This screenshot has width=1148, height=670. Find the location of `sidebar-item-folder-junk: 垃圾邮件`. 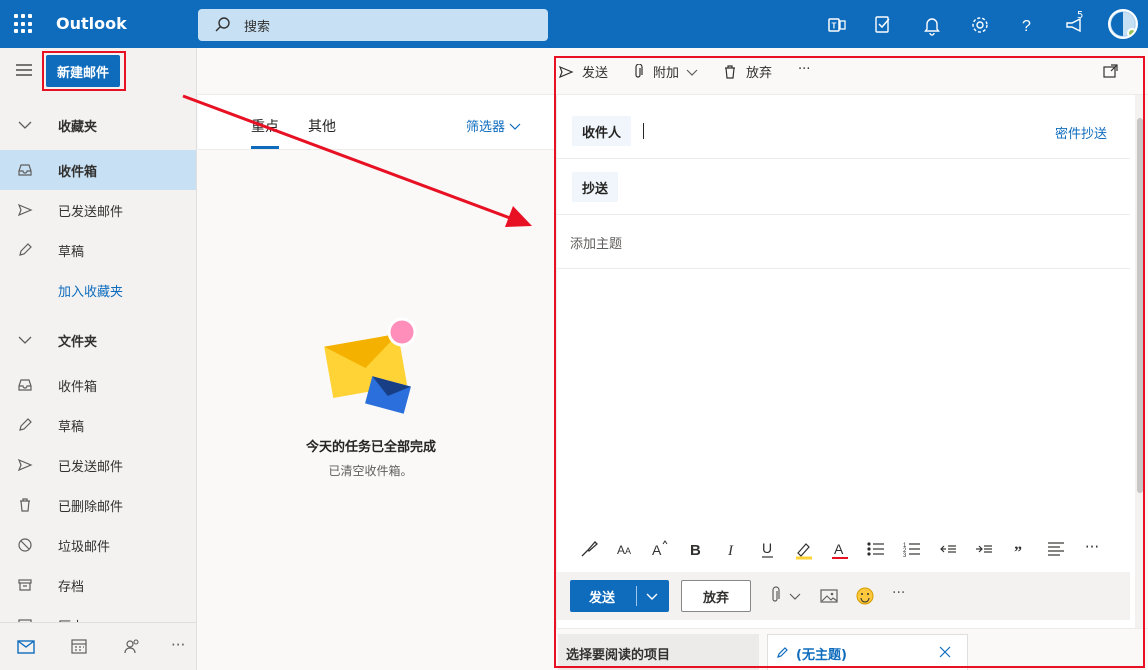

sidebar-item-folder-junk: 垃圾邮件 is located at coordinates (98, 545).